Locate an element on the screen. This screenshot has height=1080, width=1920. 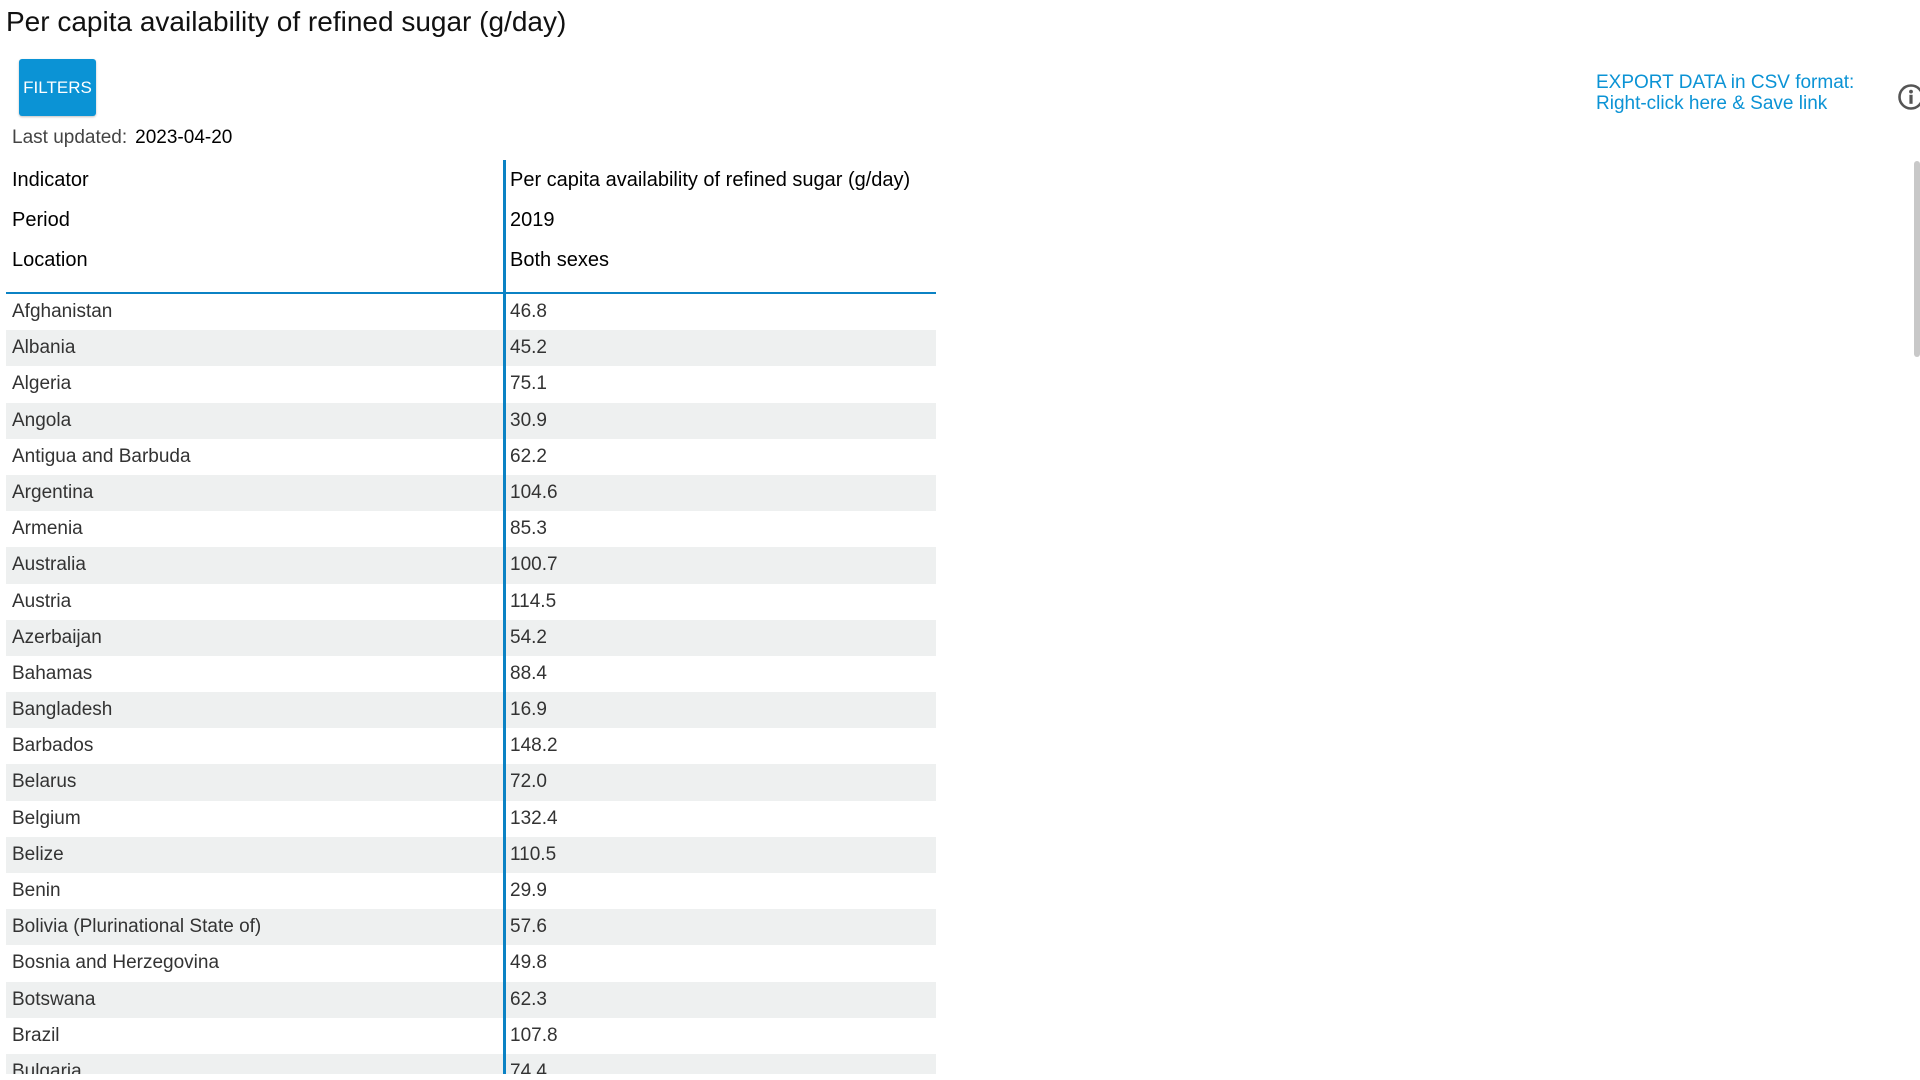
table-row: Belgium 132.4 is located at coordinates (471, 819).